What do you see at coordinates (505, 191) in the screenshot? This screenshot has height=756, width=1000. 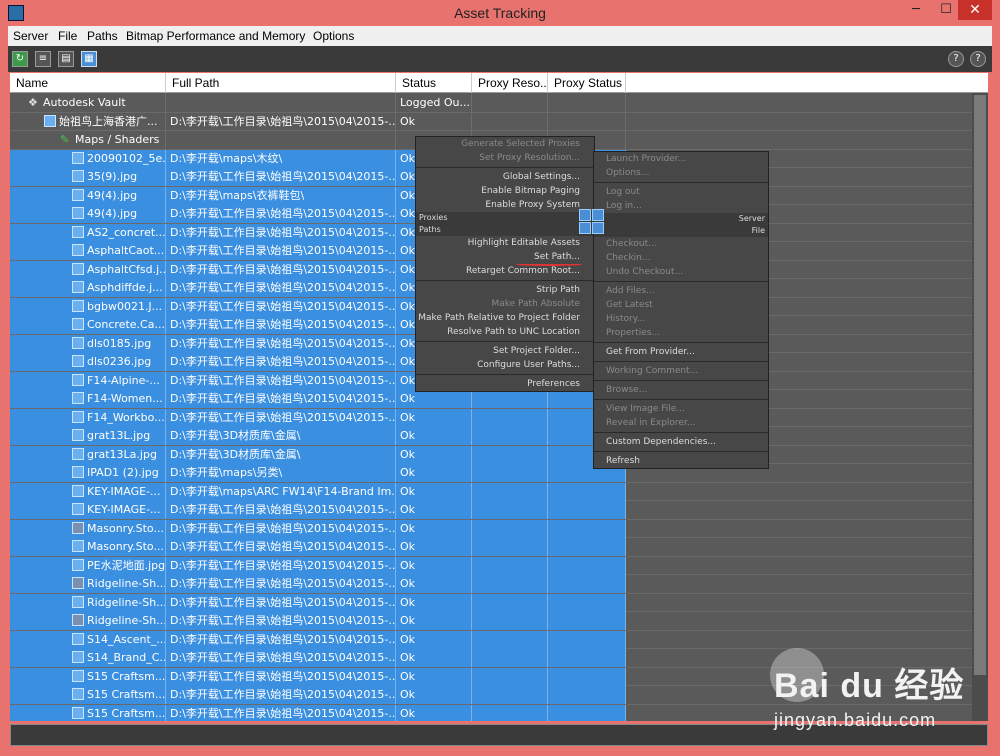 I see `menu-item: Enable Bitmap Paging` at bounding box center [505, 191].